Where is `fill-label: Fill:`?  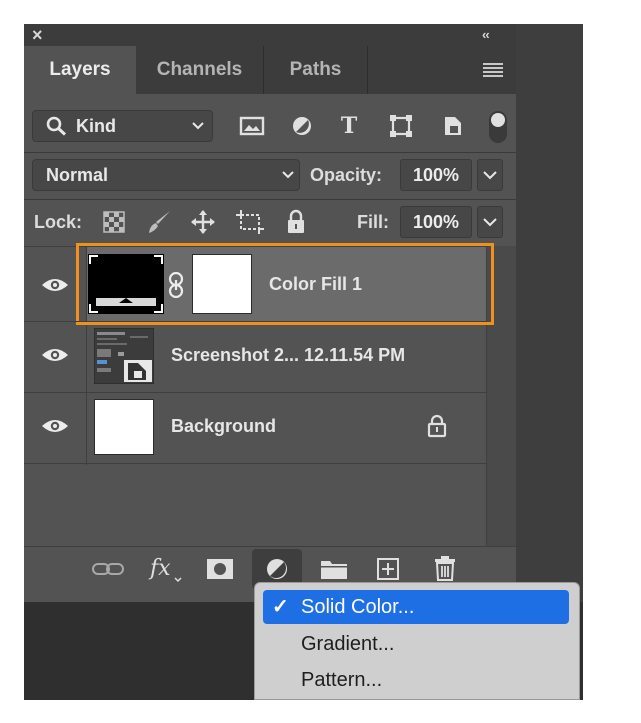 fill-label: Fill: is located at coordinates (373, 222).